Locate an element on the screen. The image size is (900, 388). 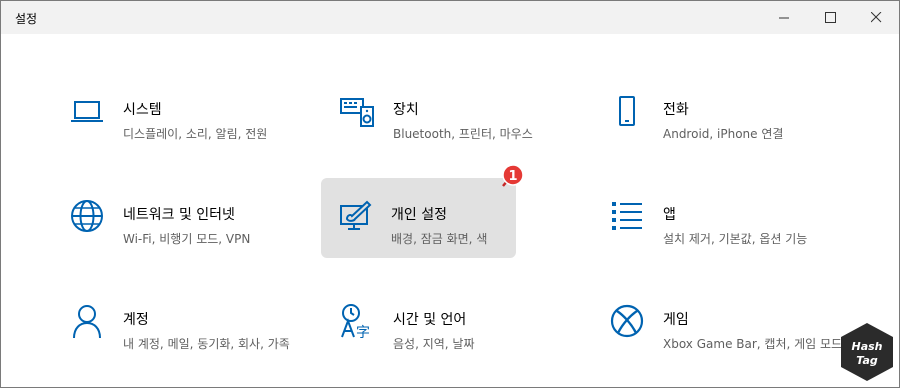
tile-system: 시스템 디스플레이, 소리, 알림, 전원 is located at coordinates (160, 123).